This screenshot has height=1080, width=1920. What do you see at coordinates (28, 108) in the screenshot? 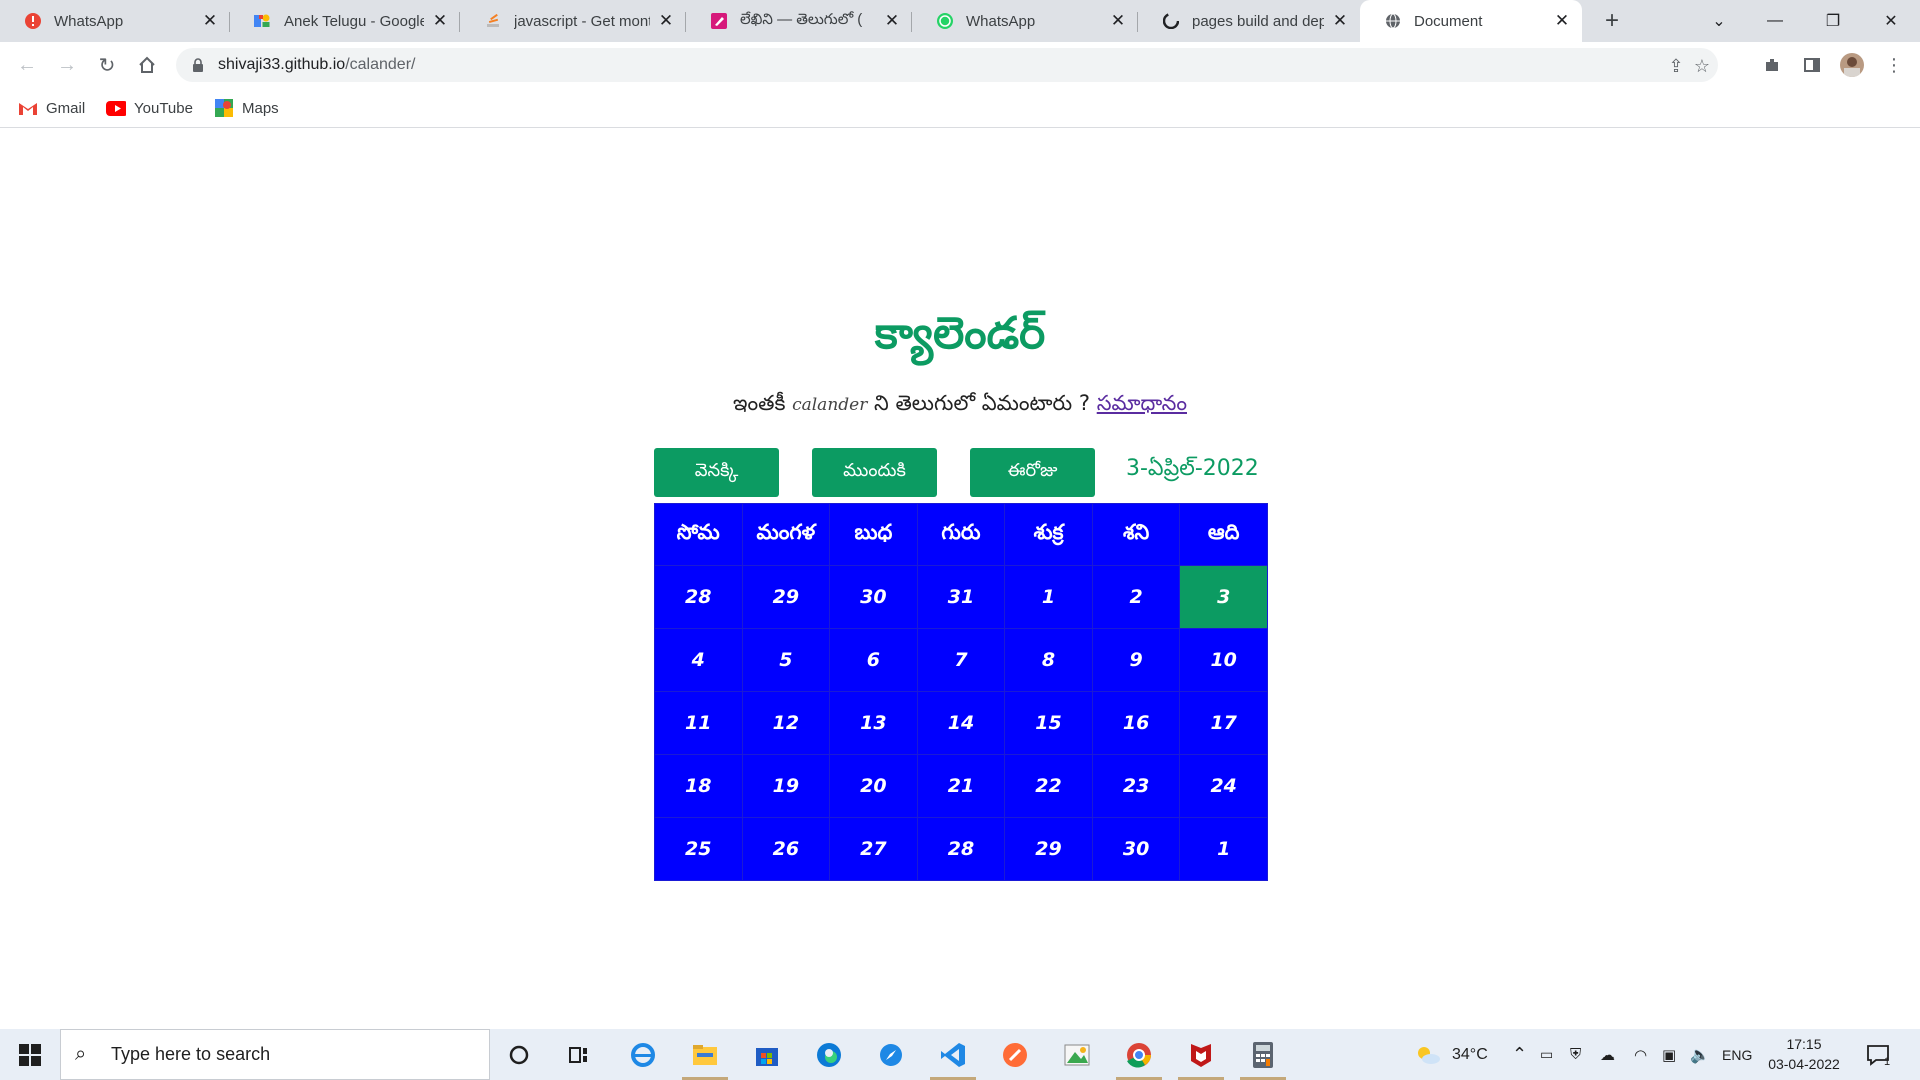
I see `gmail-icon` at bounding box center [28, 108].